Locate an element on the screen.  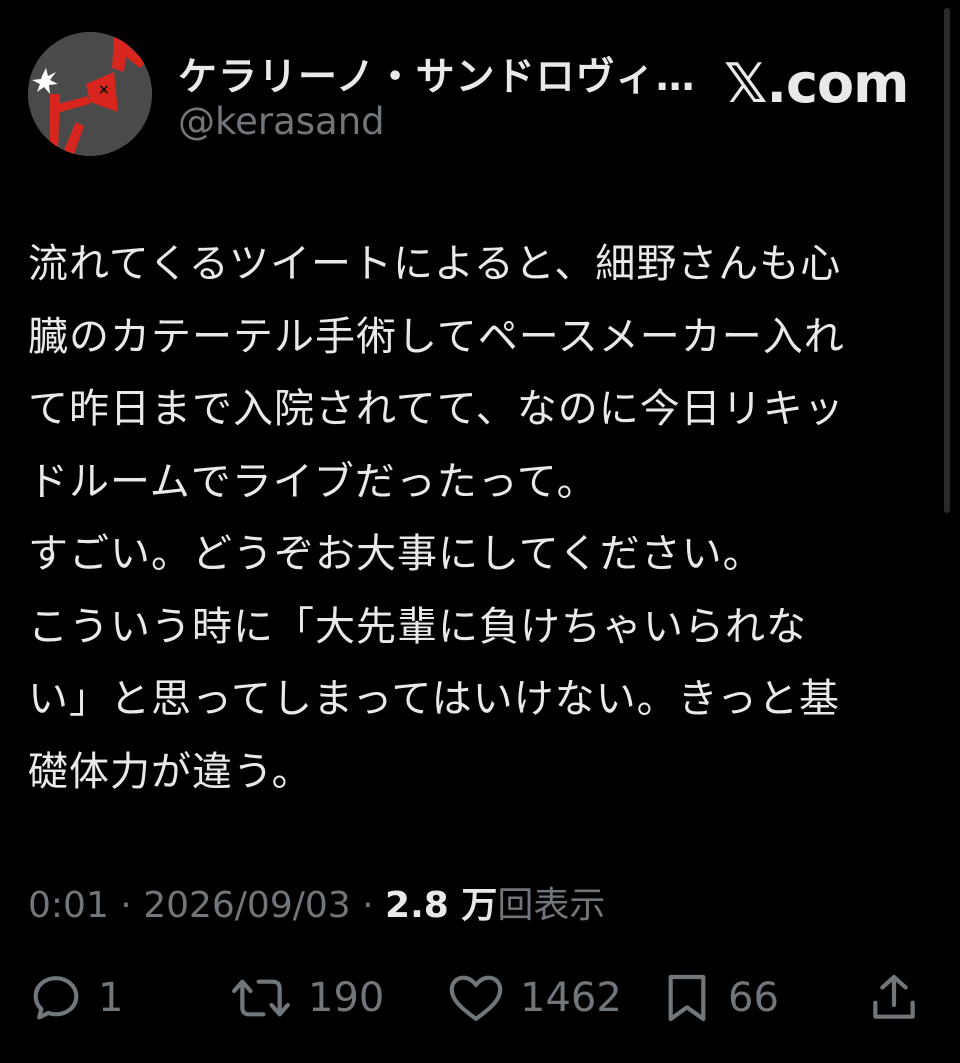
retweet-icon is located at coordinates (261, 998).